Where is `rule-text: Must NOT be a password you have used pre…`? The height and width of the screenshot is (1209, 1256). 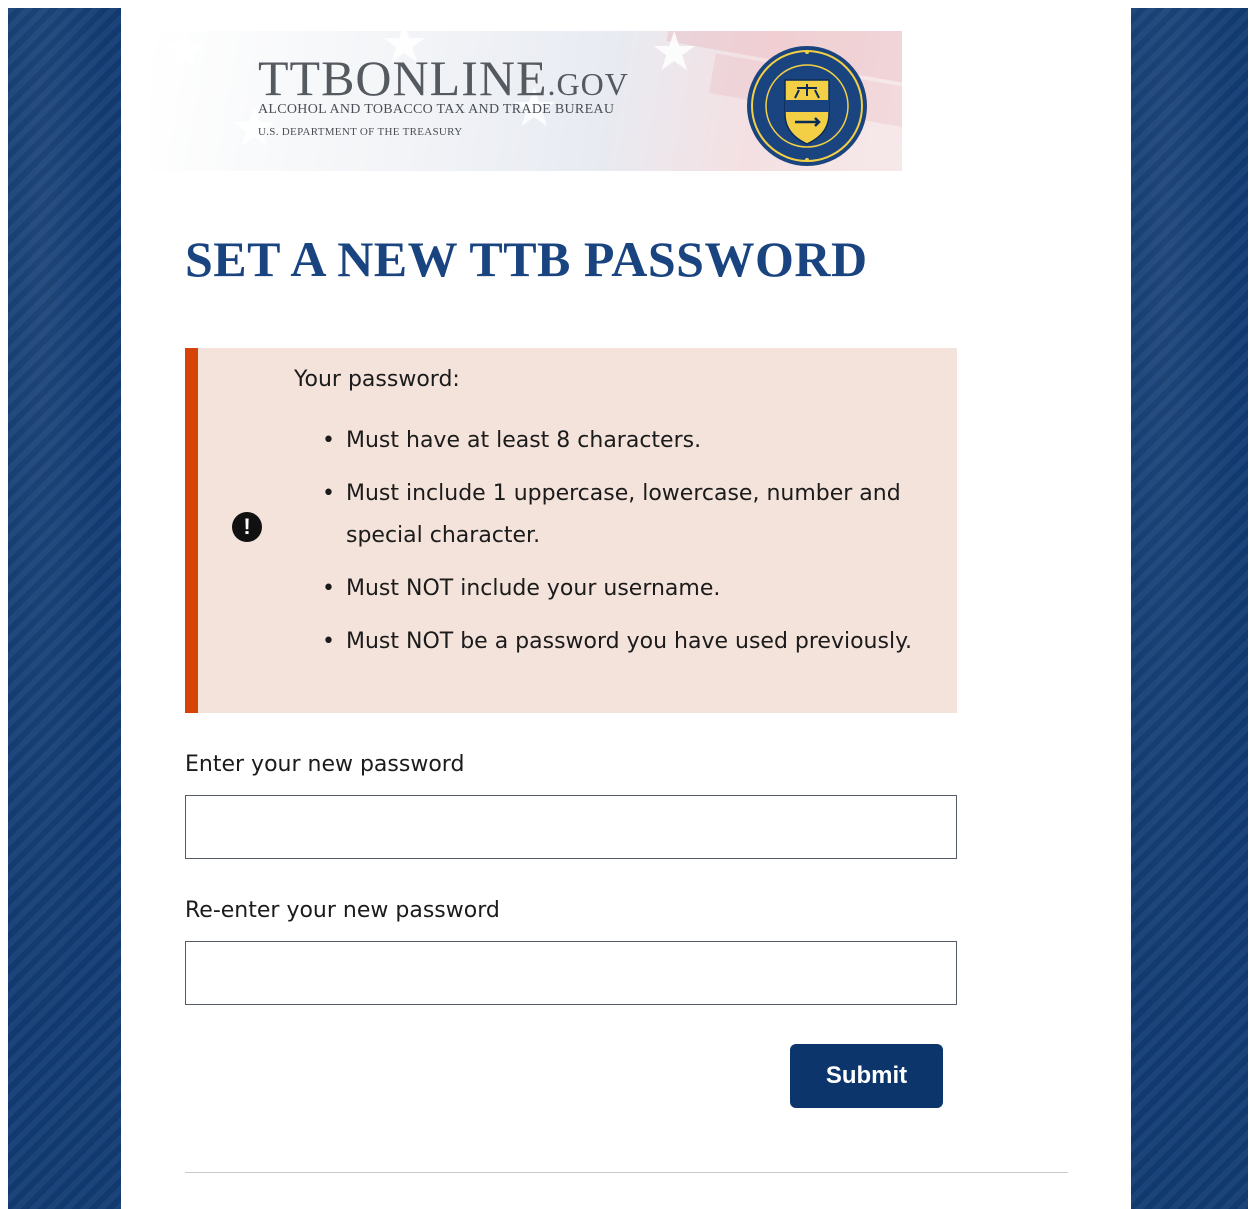 rule-text: Must NOT be a password you have used pre… is located at coordinates (629, 641).